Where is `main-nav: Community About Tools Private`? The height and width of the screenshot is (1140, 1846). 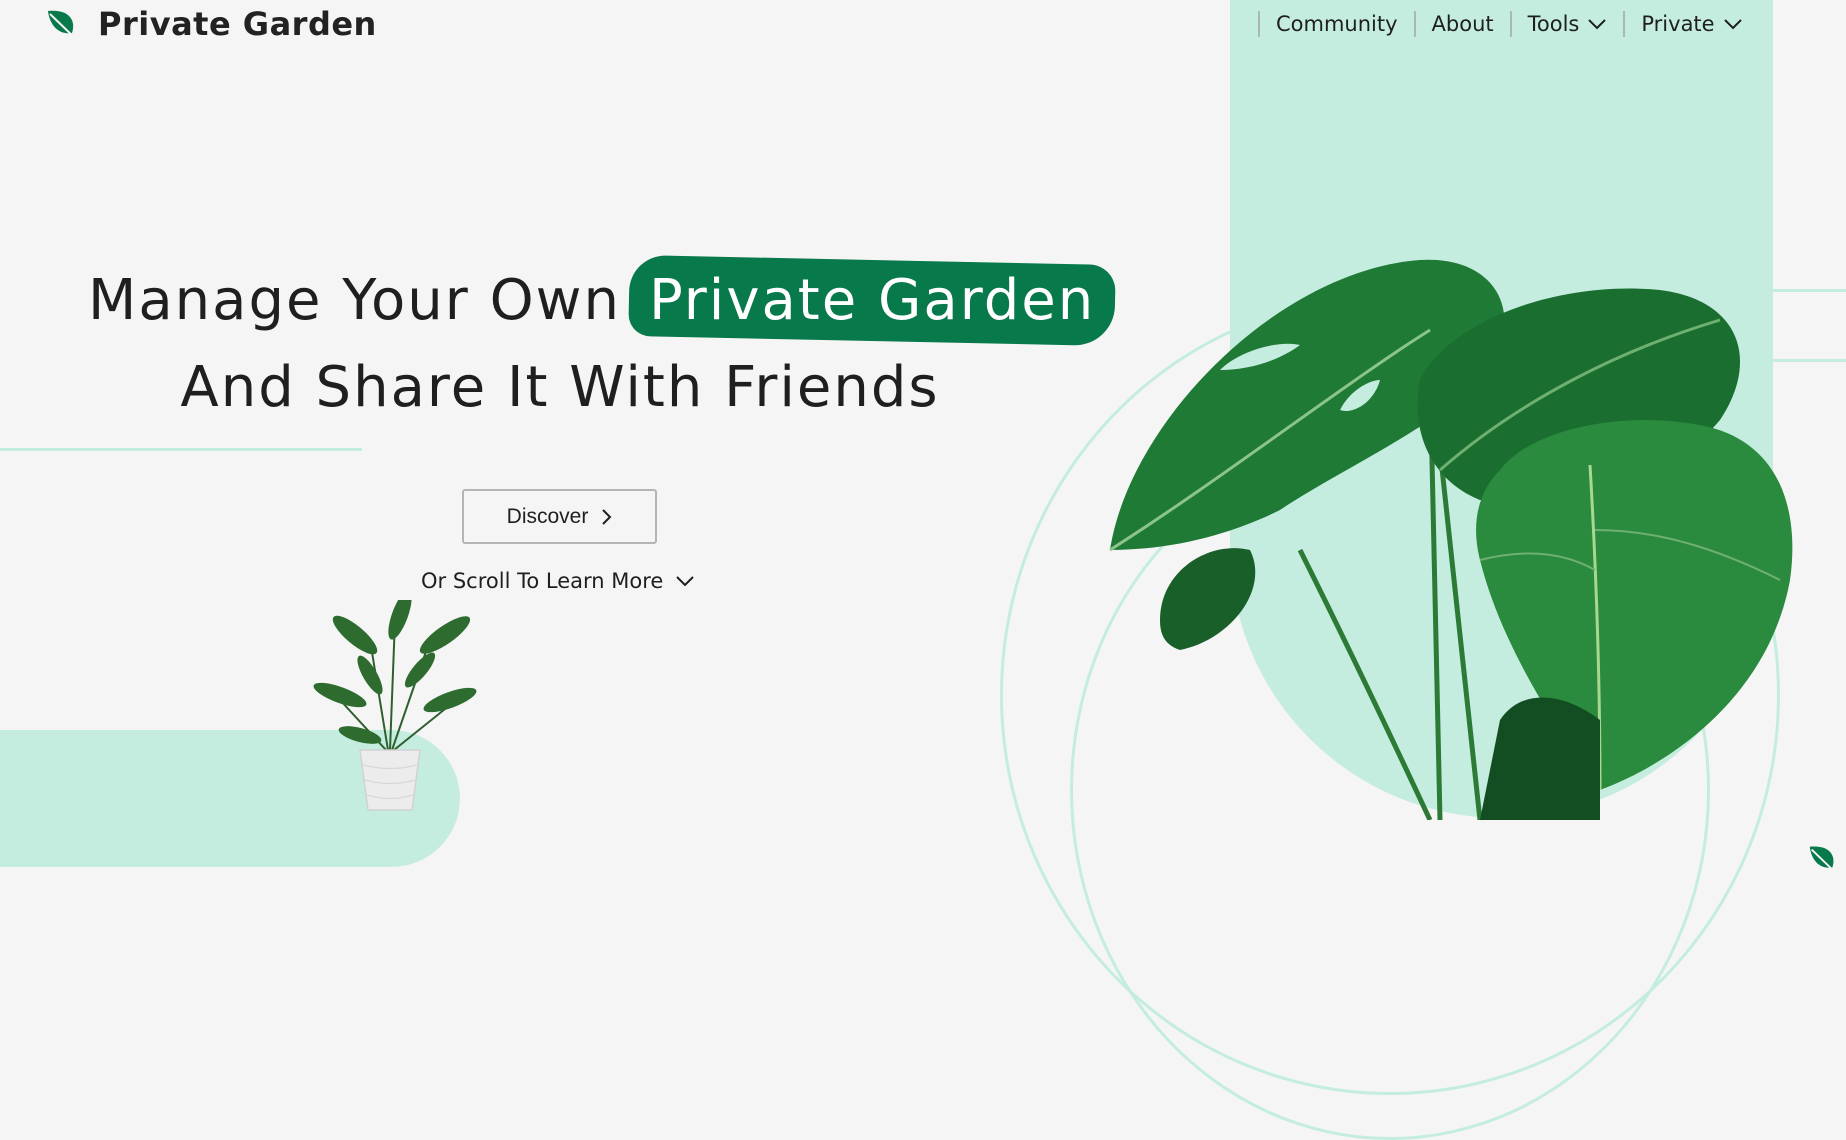 main-nav: Community About Tools Private is located at coordinates (1508, 24).